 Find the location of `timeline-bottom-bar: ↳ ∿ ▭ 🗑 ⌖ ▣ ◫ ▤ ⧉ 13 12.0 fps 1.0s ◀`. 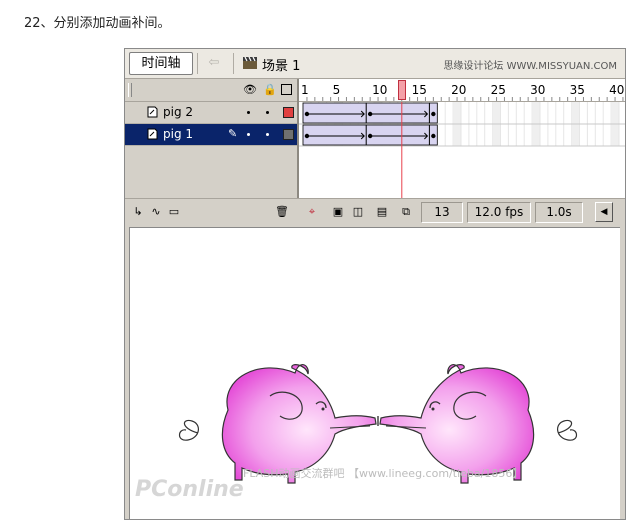

timeline-bottom-bar: ↳ ∿ ▭ 🗑 ⌖ ▣ ◫ ▤ ⧉ 13 12.0 fps 1.0s ◀ is located at coordinates (375, 212).